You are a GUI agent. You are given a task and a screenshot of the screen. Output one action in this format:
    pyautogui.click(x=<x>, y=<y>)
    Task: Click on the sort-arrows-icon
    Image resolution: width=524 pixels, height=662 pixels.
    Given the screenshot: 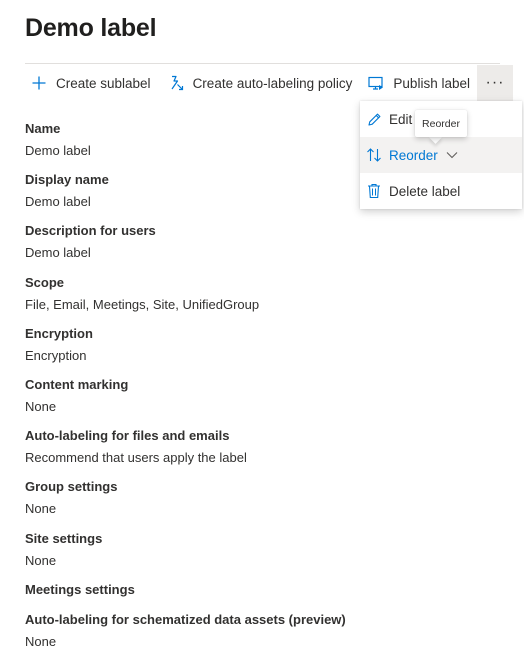 What is the action you would take?
    pyautogui.click(x=374, y=155)
    